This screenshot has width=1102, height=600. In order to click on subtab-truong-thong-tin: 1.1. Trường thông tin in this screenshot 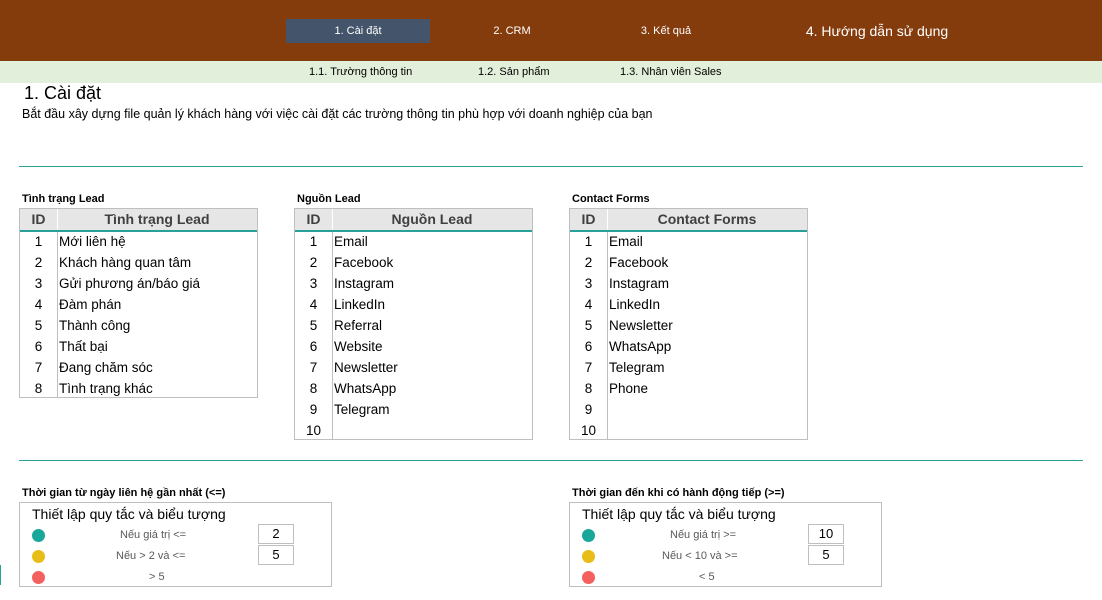, I will do `click(360, 72)`.